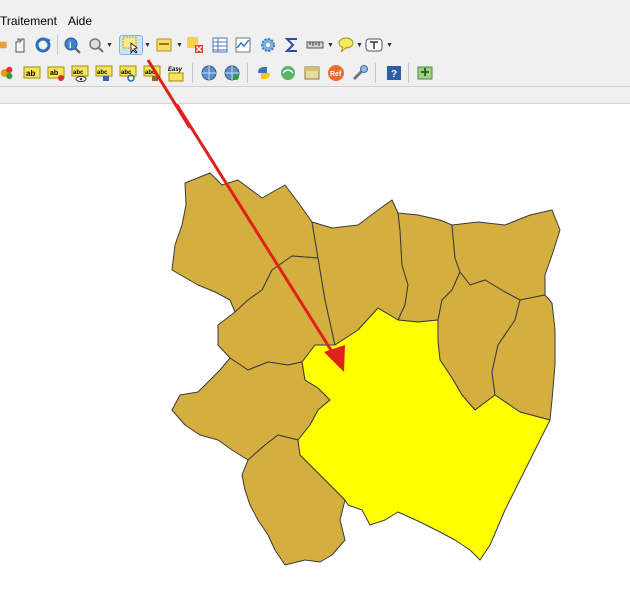  What do you see at coordinates (292, 45) in the screenshot?
I see `sum-icon` at bounding box center [292, 45].